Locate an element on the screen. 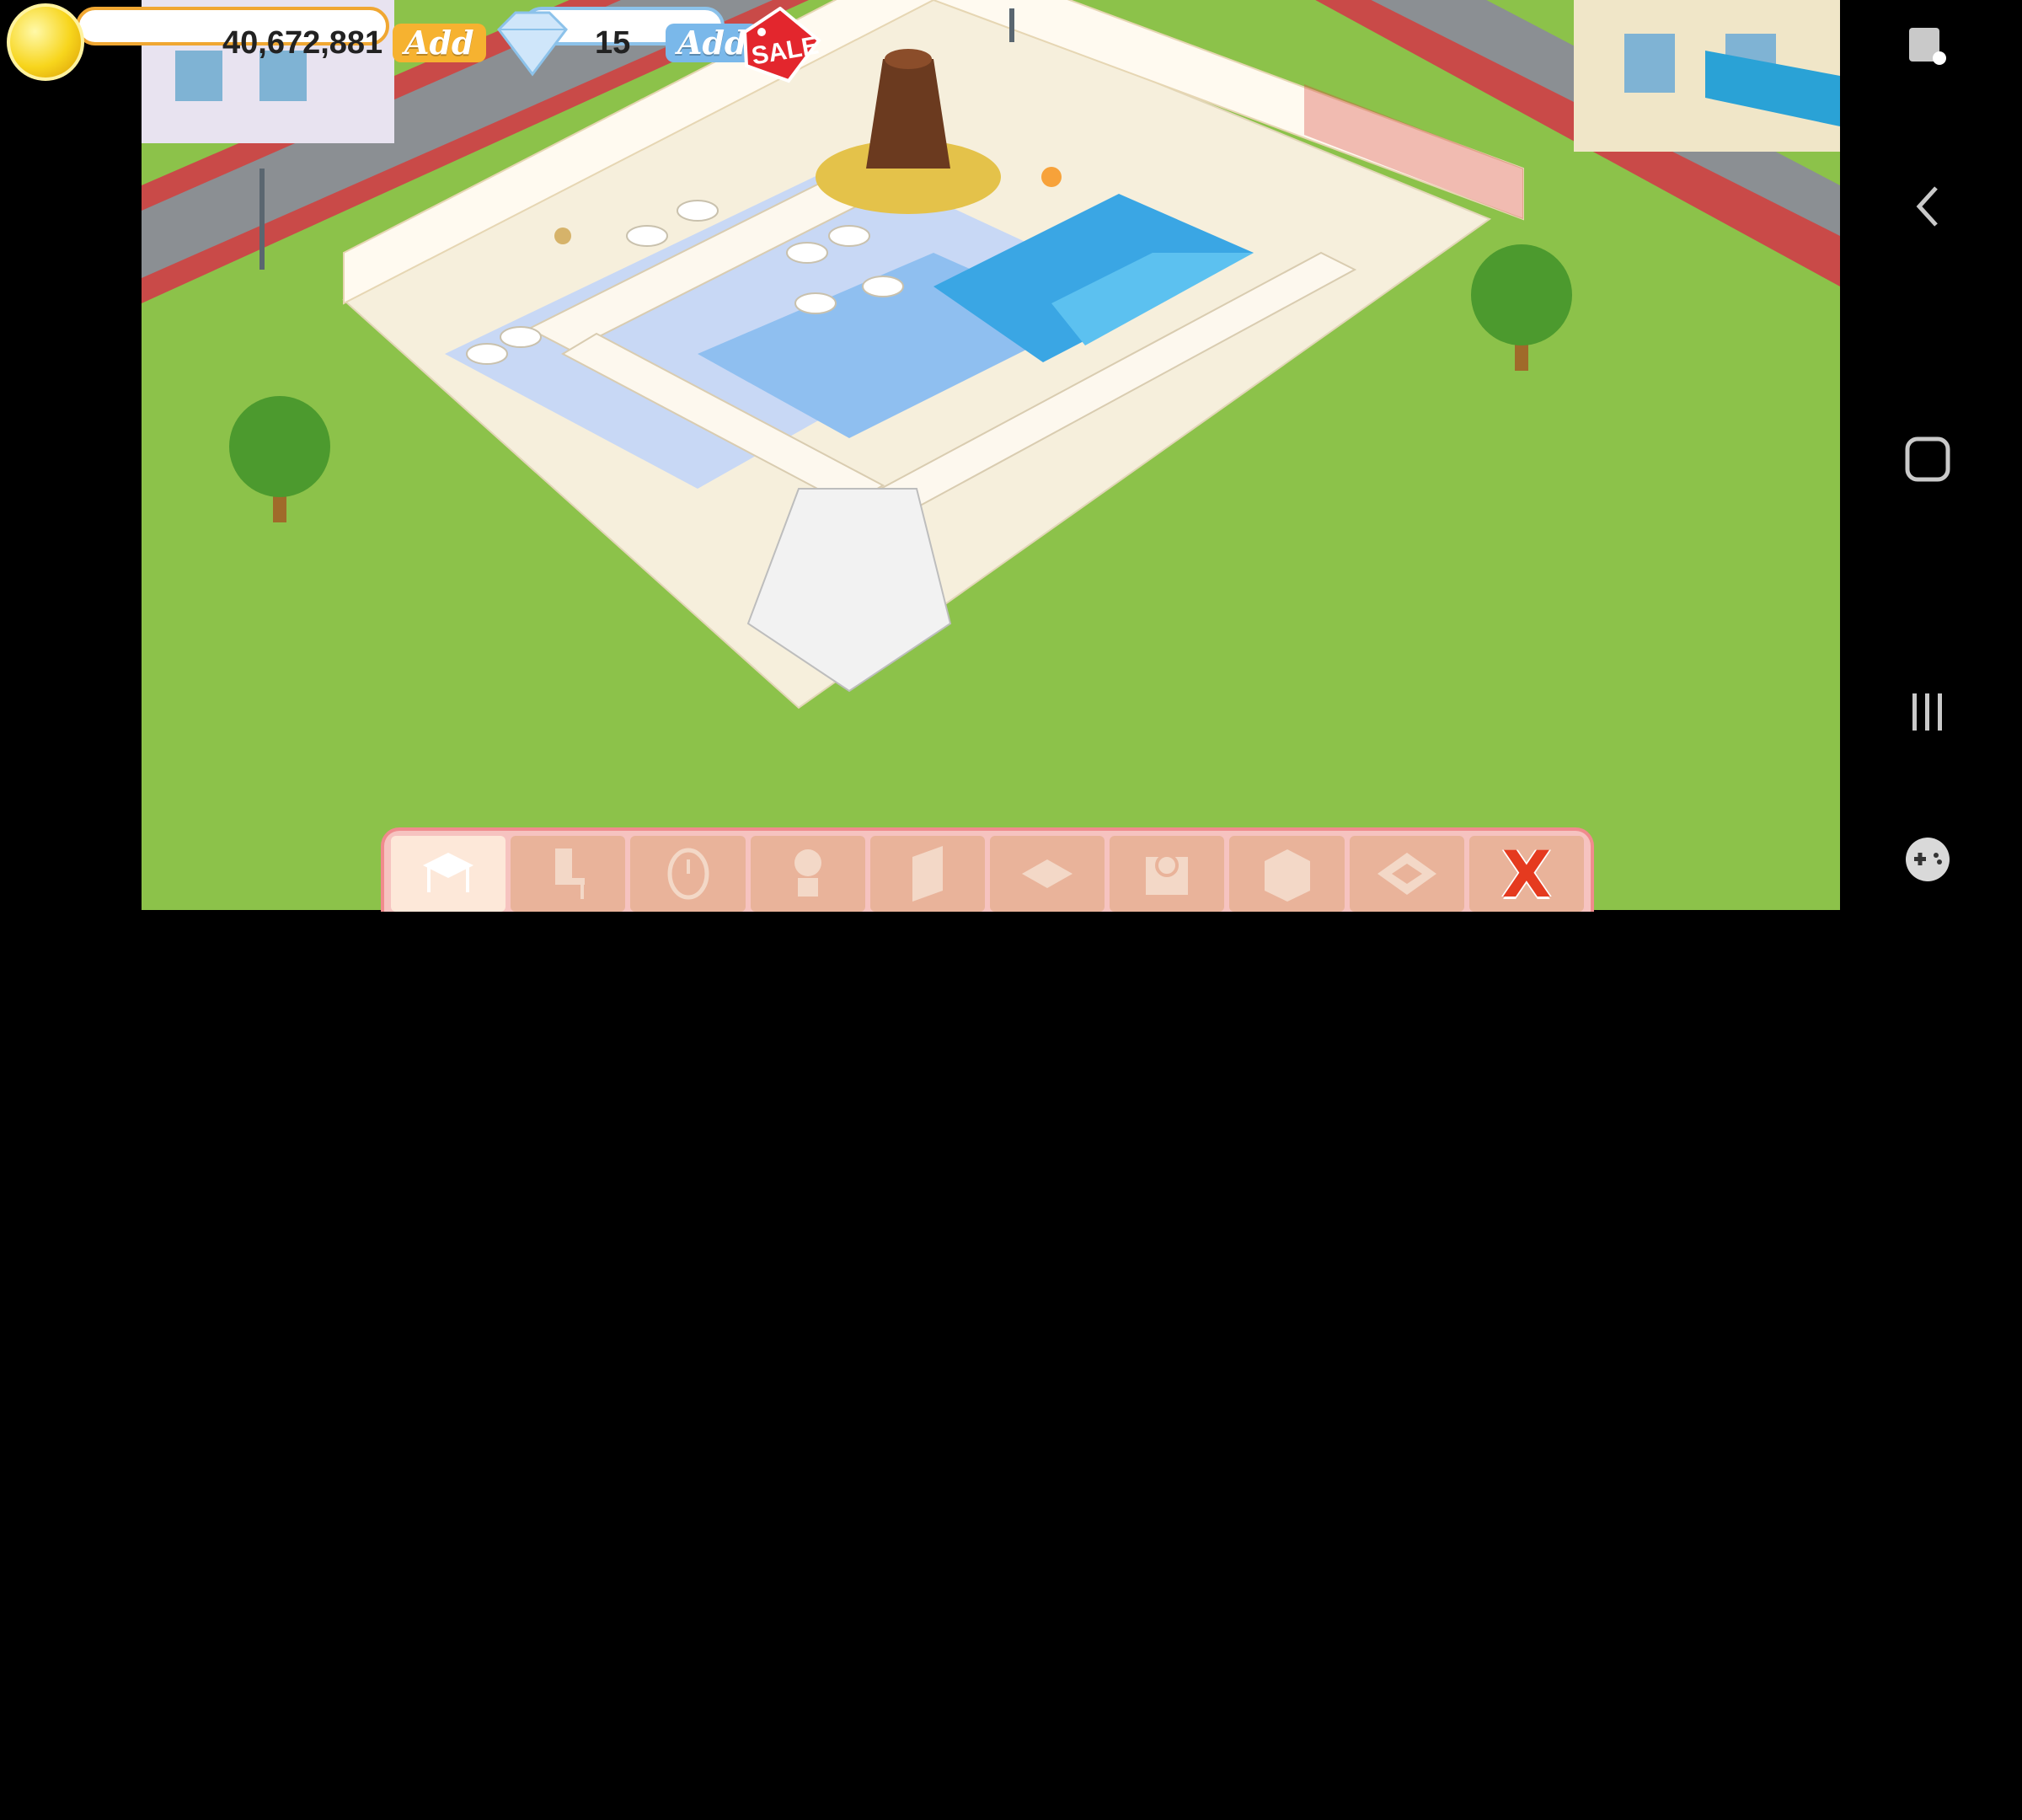  floor-icon is located at coordinates (1047, 873).